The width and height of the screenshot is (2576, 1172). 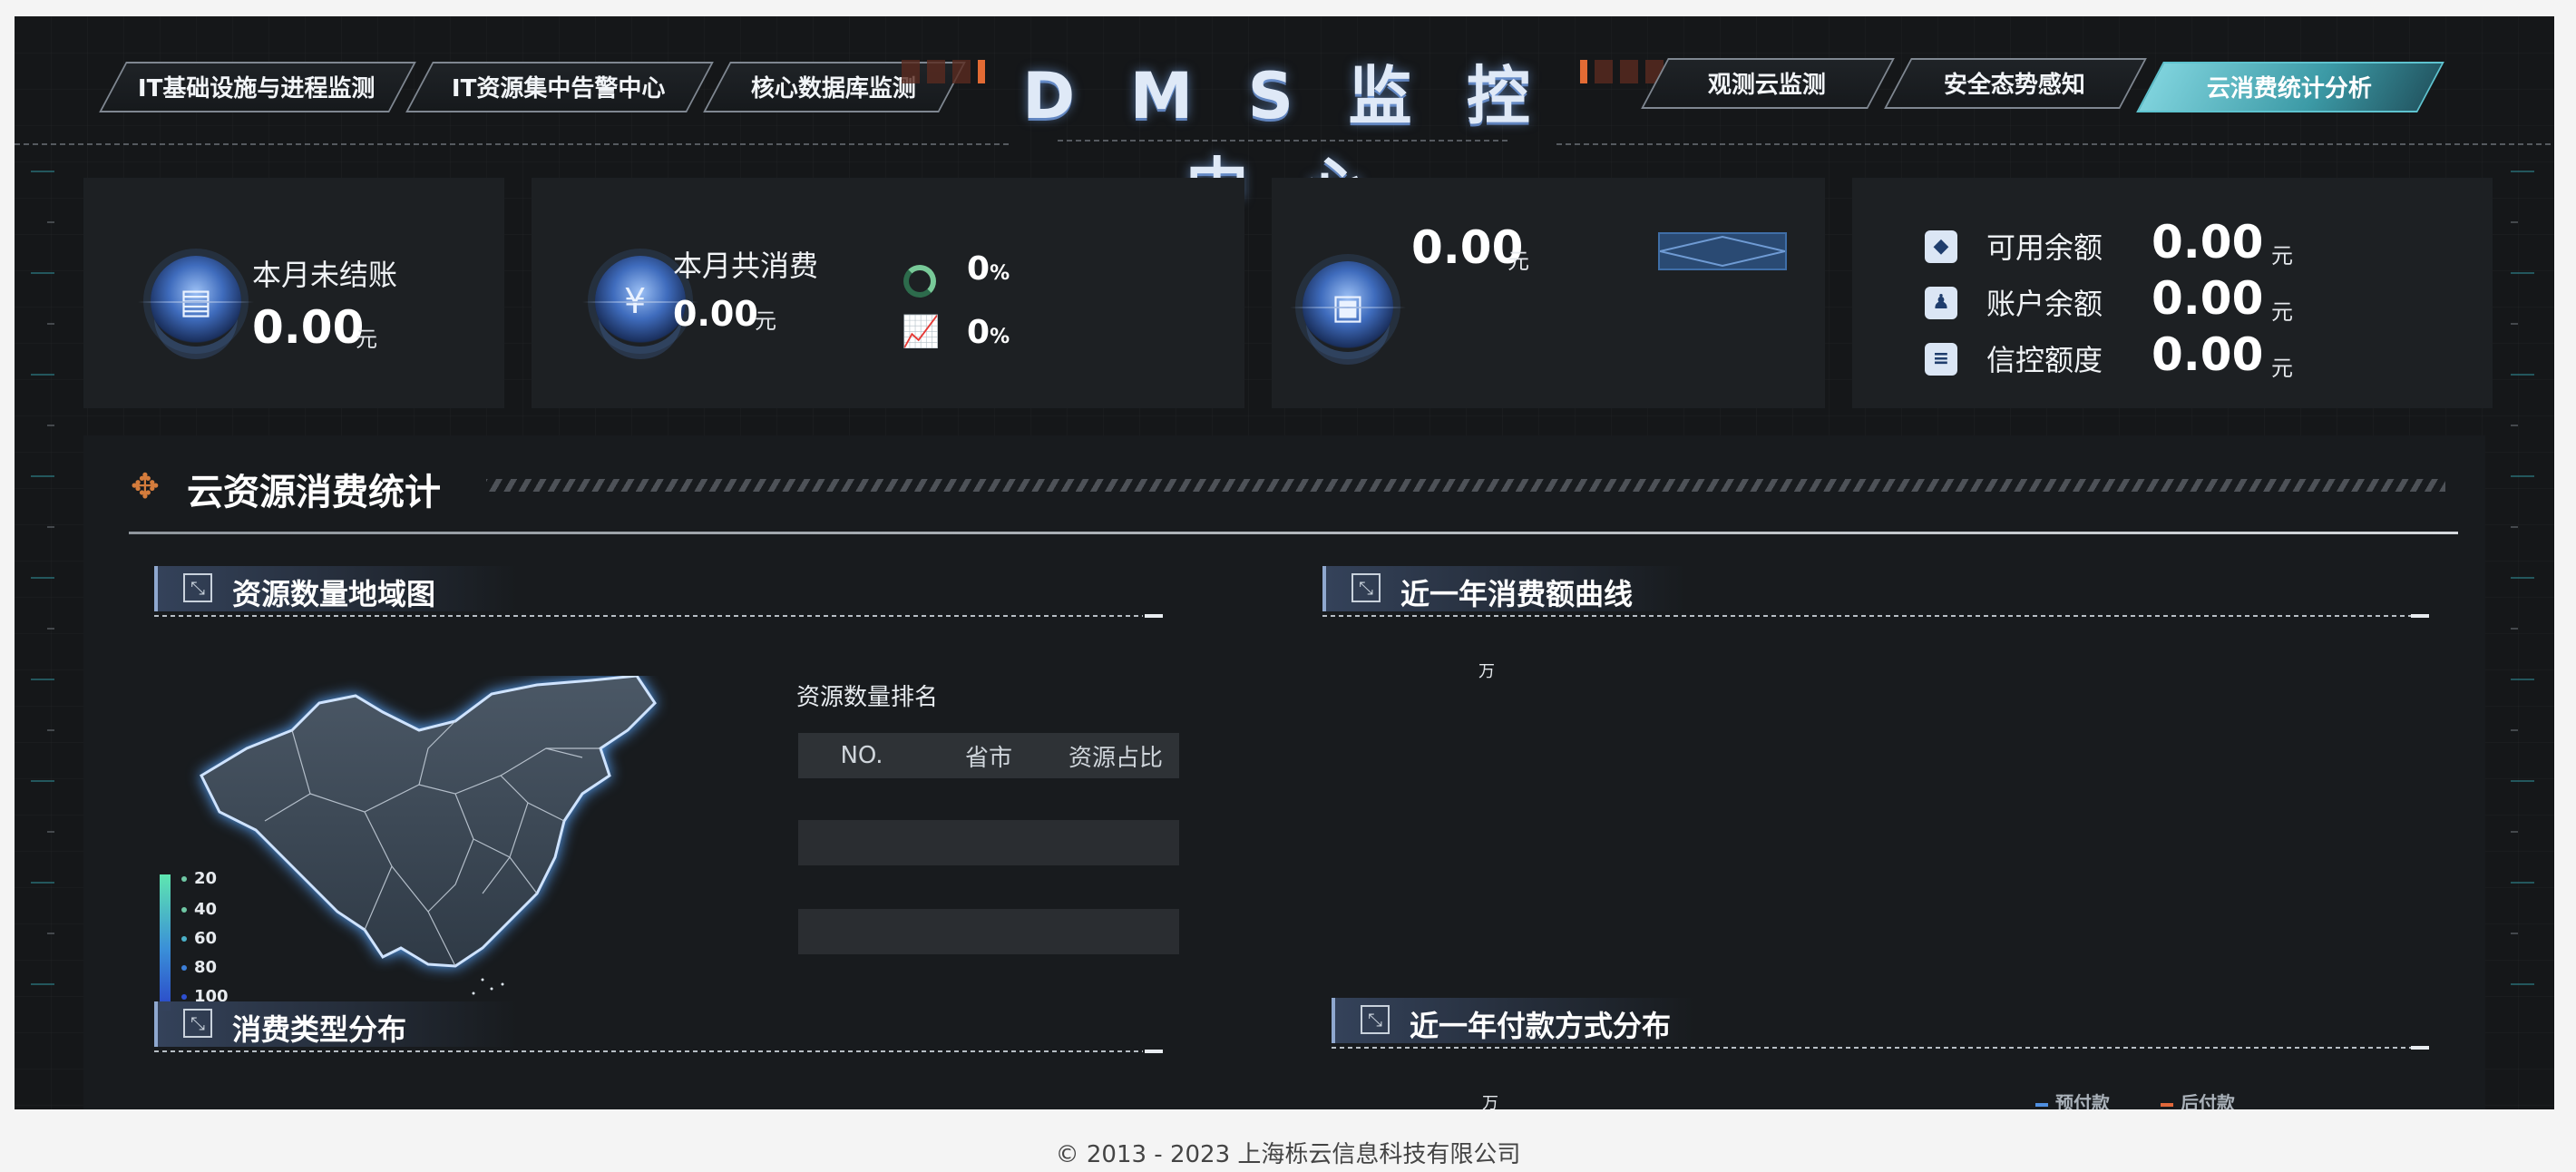 What do you see at coordinates (2055, 144) in the screenshot?
I see `header-divider-right` at bounding box center [2055, 144].